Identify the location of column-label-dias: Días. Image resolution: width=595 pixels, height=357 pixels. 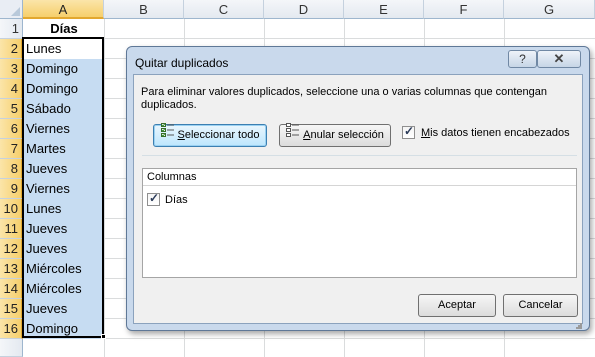
(176, 200).